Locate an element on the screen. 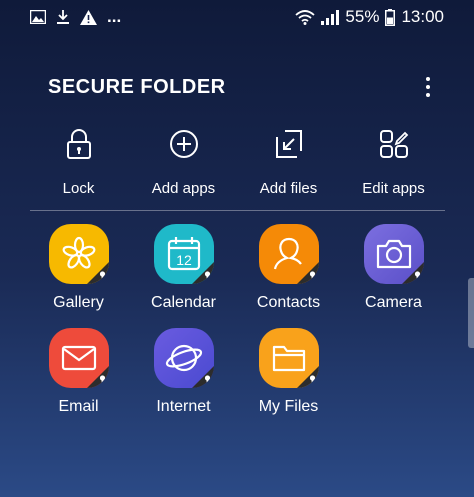 The height and width of the screenshot is (497, 474). divider is located at coordinates (237, 210).